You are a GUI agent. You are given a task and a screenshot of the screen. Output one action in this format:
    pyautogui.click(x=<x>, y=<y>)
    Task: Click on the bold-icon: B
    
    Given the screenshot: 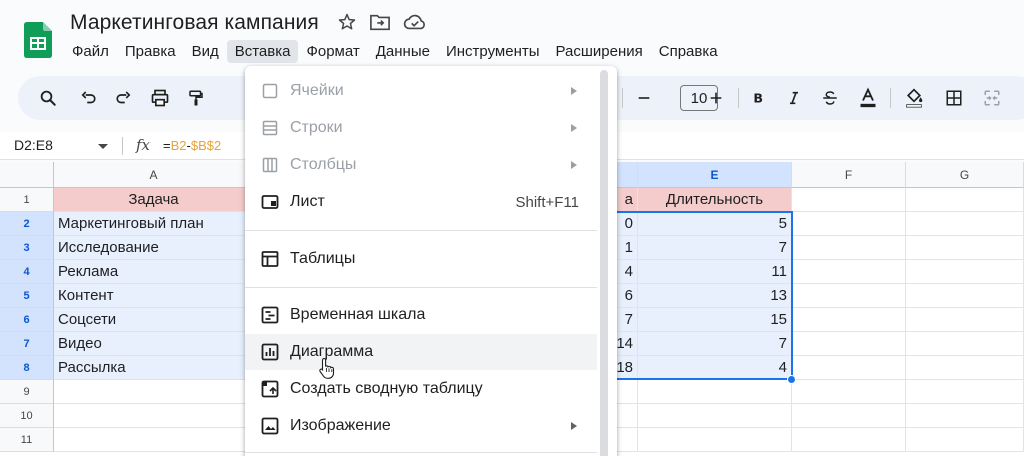 What is the action you would take?
    pyautogui.click(x=758, y=98)
    